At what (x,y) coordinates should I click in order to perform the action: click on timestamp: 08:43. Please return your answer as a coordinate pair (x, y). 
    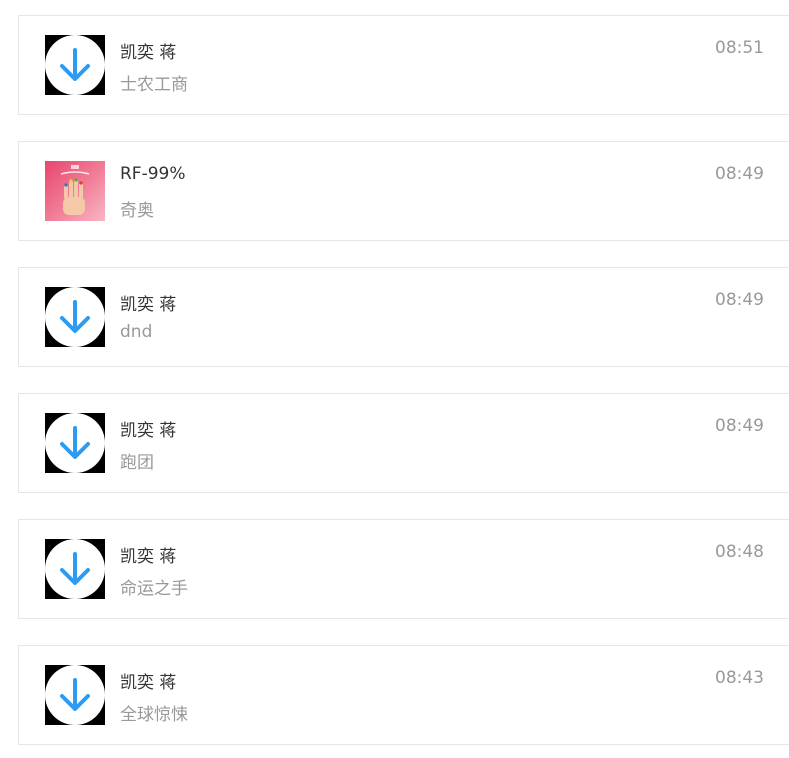
    Looking at the image, I should click on (739, 678).